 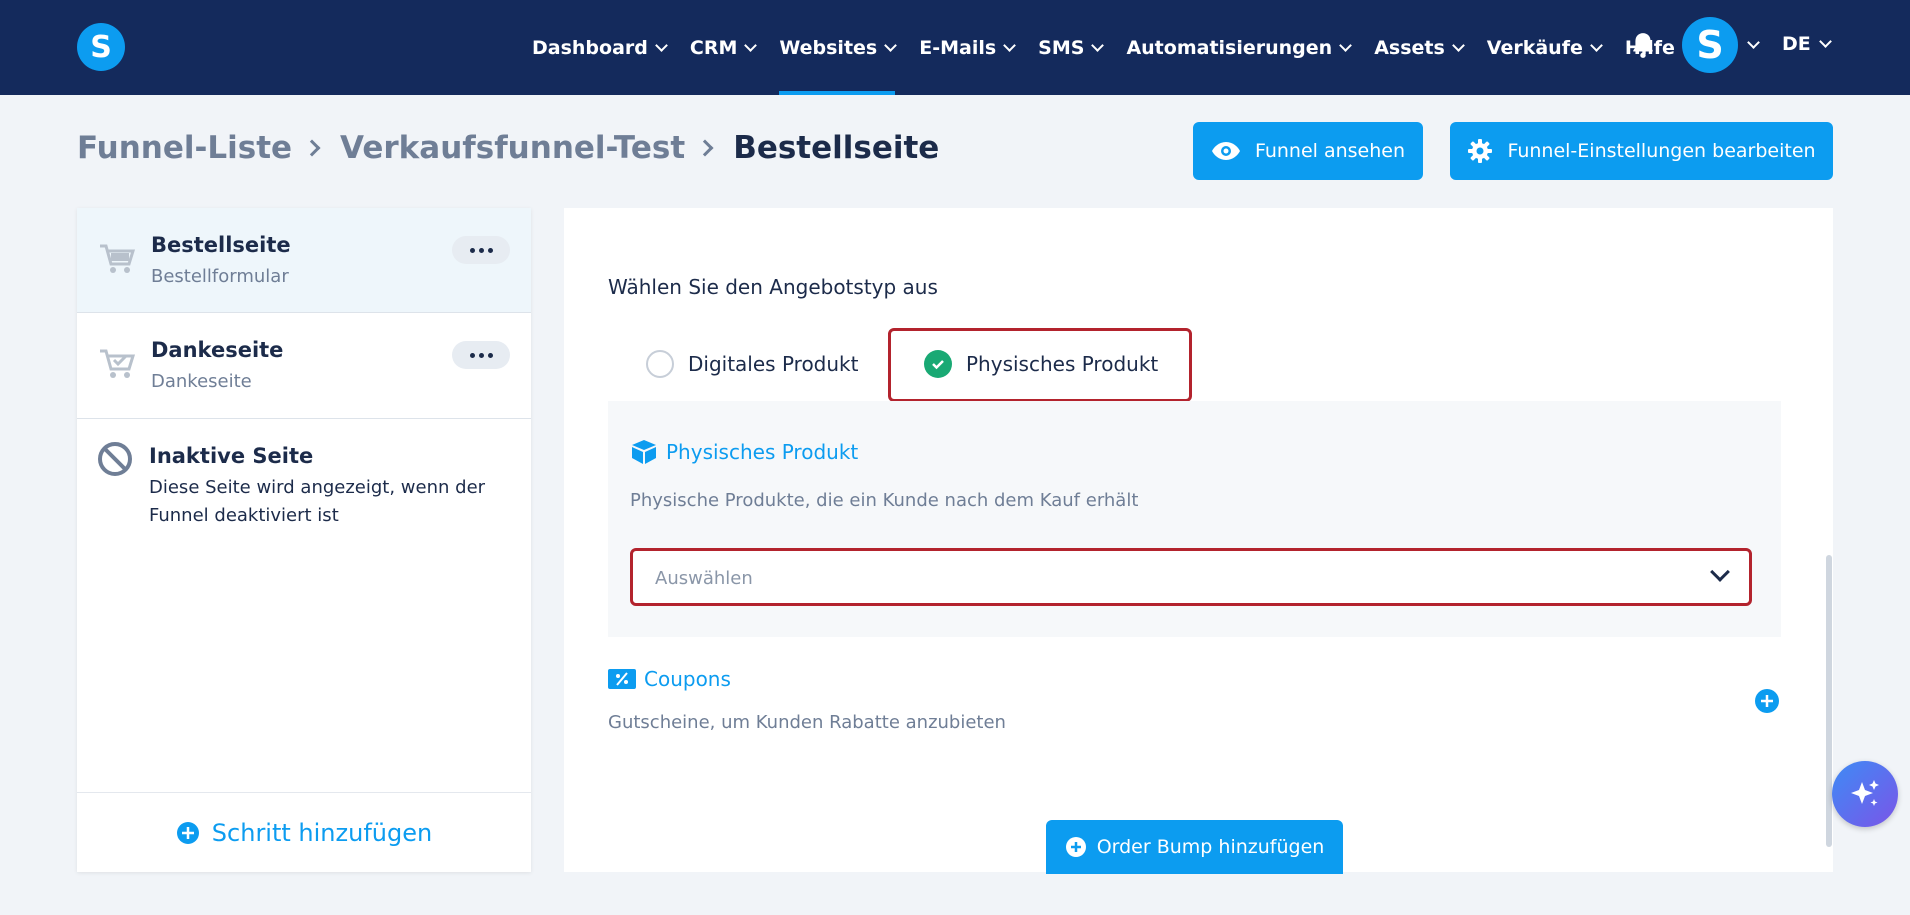 What do you see at coordinates (836, 148) in the screenshot?
I see `breadcrumb-current-page: Bestellseite` at bounding box center [836, 148].